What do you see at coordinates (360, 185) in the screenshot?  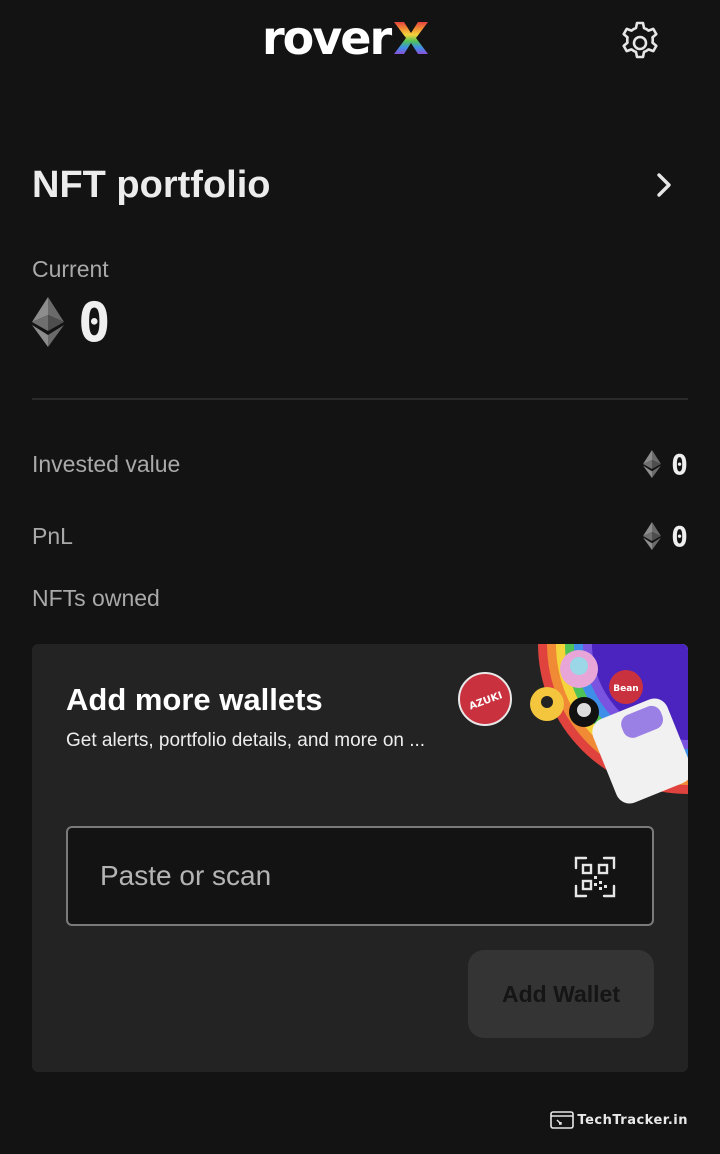 I see `portfolio-header: NFT portfolio` at bounding box center [360, 185].